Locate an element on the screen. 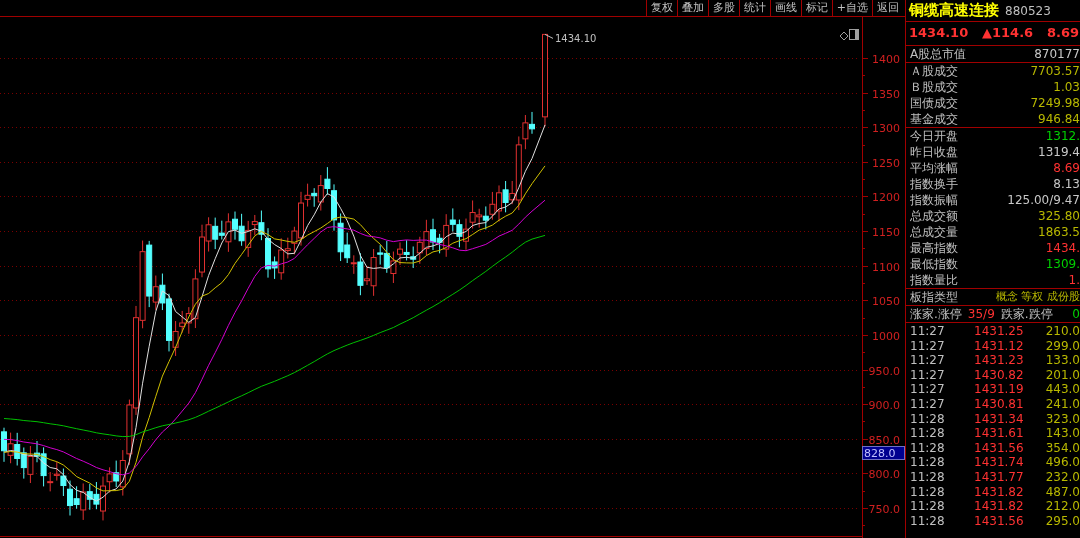  stat-value: 1319.4 is located at coordinates (1059, 152).